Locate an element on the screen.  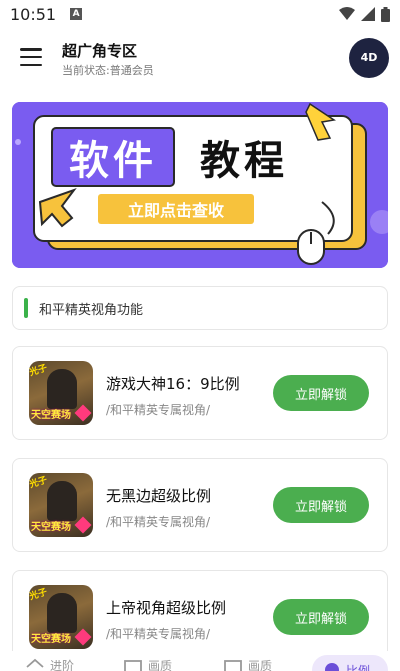
list-item: 光子 天空赛场 无黑边超级比例 /和平精英专属视角/ 立即解锁 is located at coordinates (200, 505).